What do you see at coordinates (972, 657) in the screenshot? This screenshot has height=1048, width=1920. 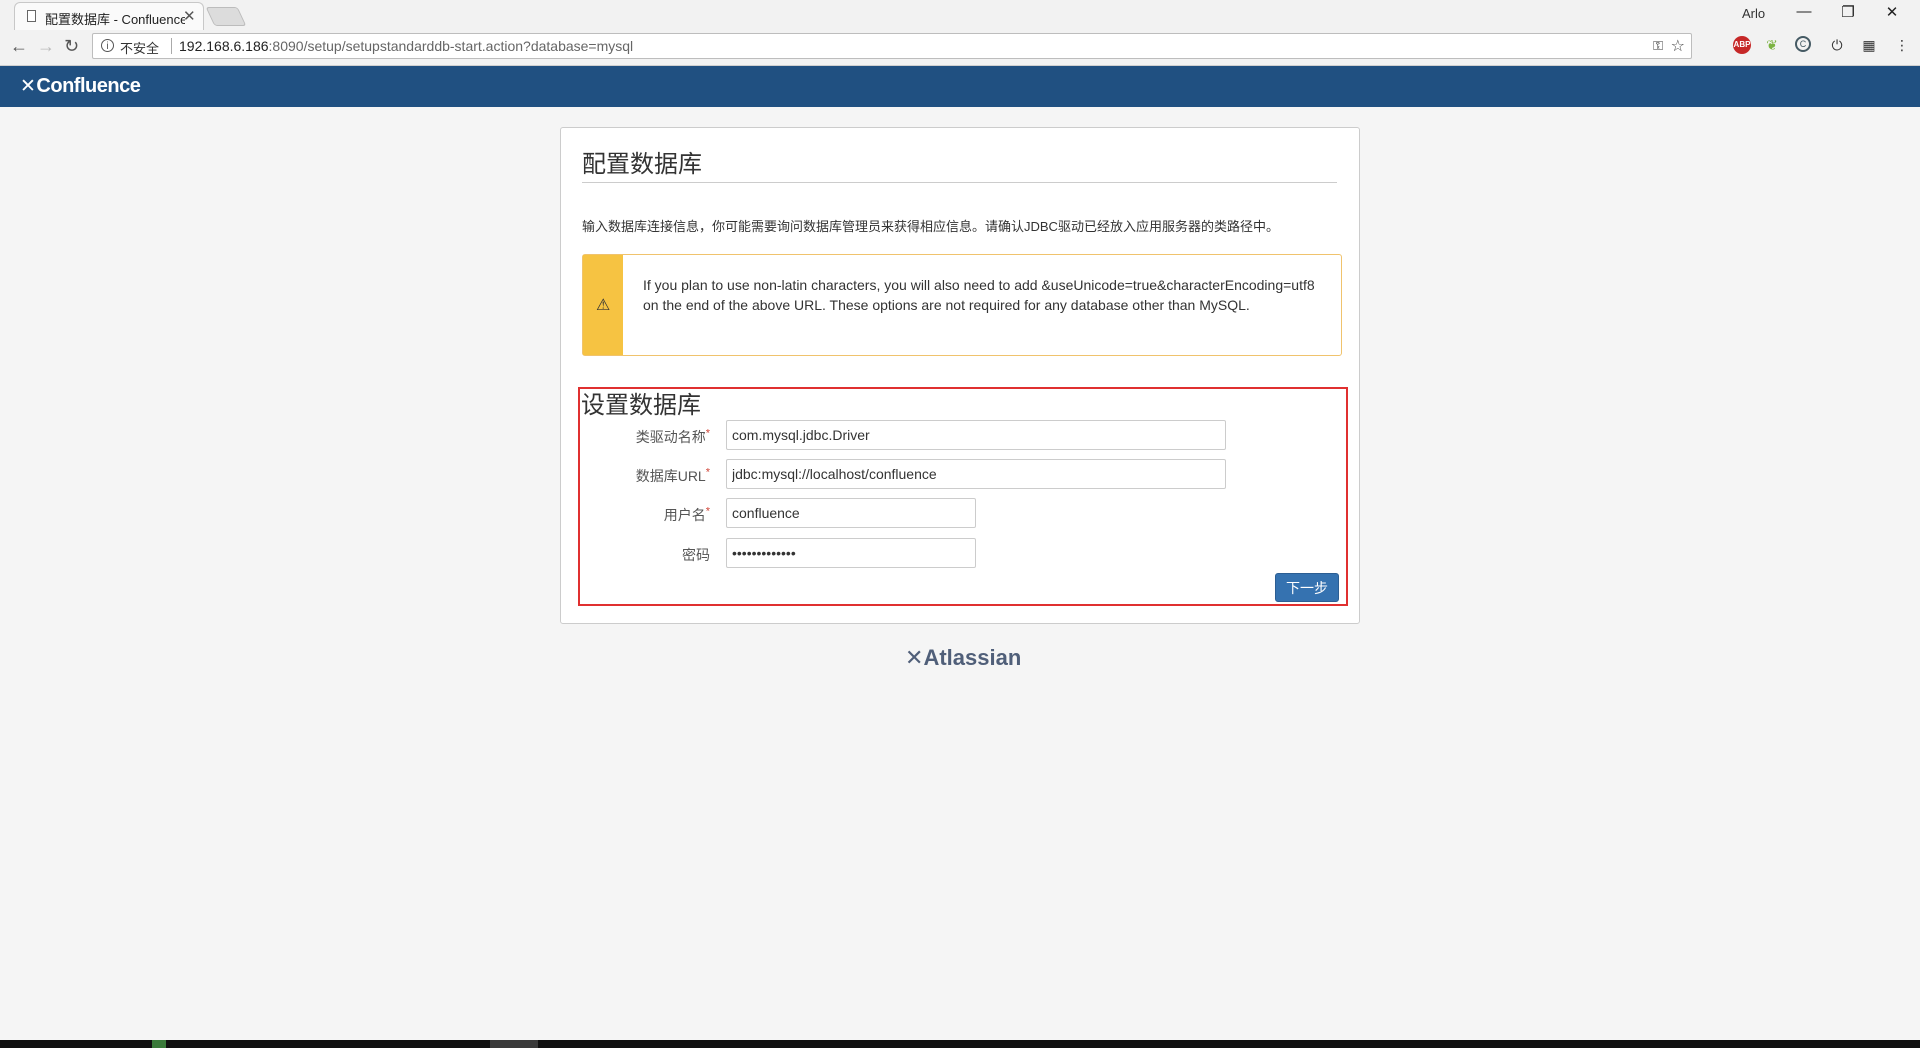 I see `atlassian-text: Atlassian` at bounding box center [972, 657].